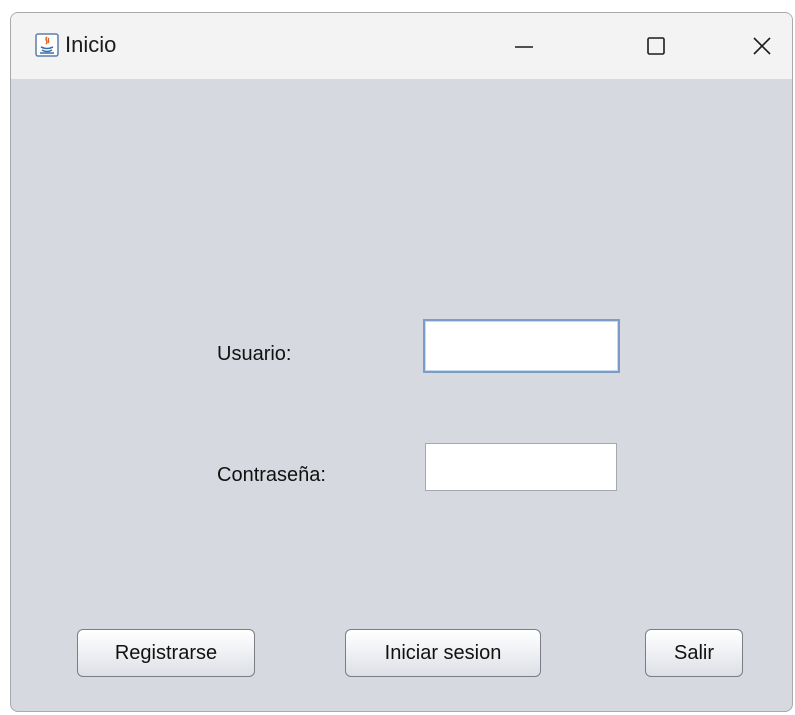  What do you see at coordinates (166, 653) in the screenshot?
I see `register-button: Registrarse` at bounding box center [166, 653].